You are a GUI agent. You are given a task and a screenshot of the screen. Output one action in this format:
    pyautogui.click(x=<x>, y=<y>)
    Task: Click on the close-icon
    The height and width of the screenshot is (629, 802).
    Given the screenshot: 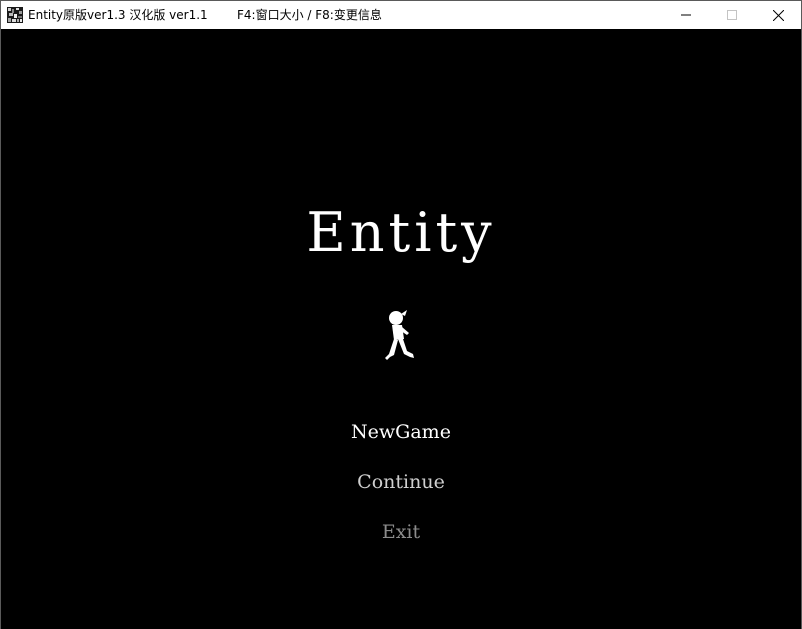 What is the action you would take?
    pyautogui.click(x=778, y=15)
    